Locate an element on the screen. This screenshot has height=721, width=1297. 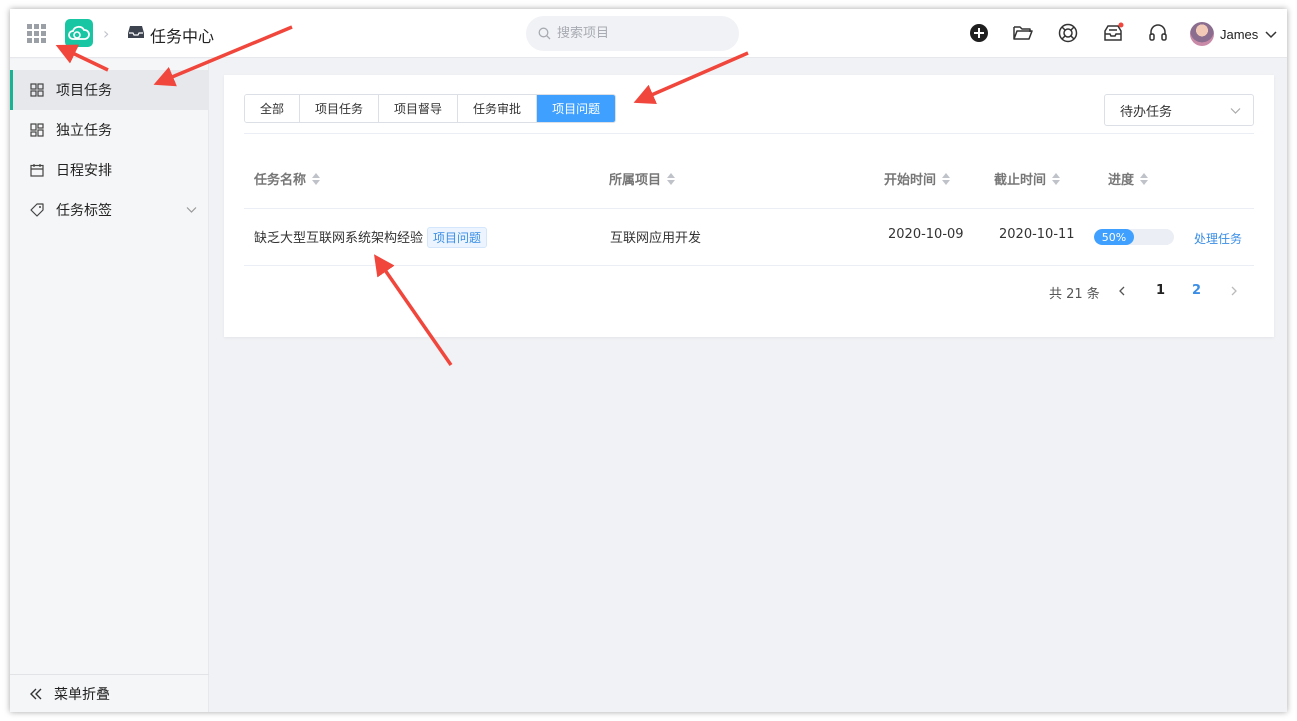
layout-icon is located at coordinates (37, 130).